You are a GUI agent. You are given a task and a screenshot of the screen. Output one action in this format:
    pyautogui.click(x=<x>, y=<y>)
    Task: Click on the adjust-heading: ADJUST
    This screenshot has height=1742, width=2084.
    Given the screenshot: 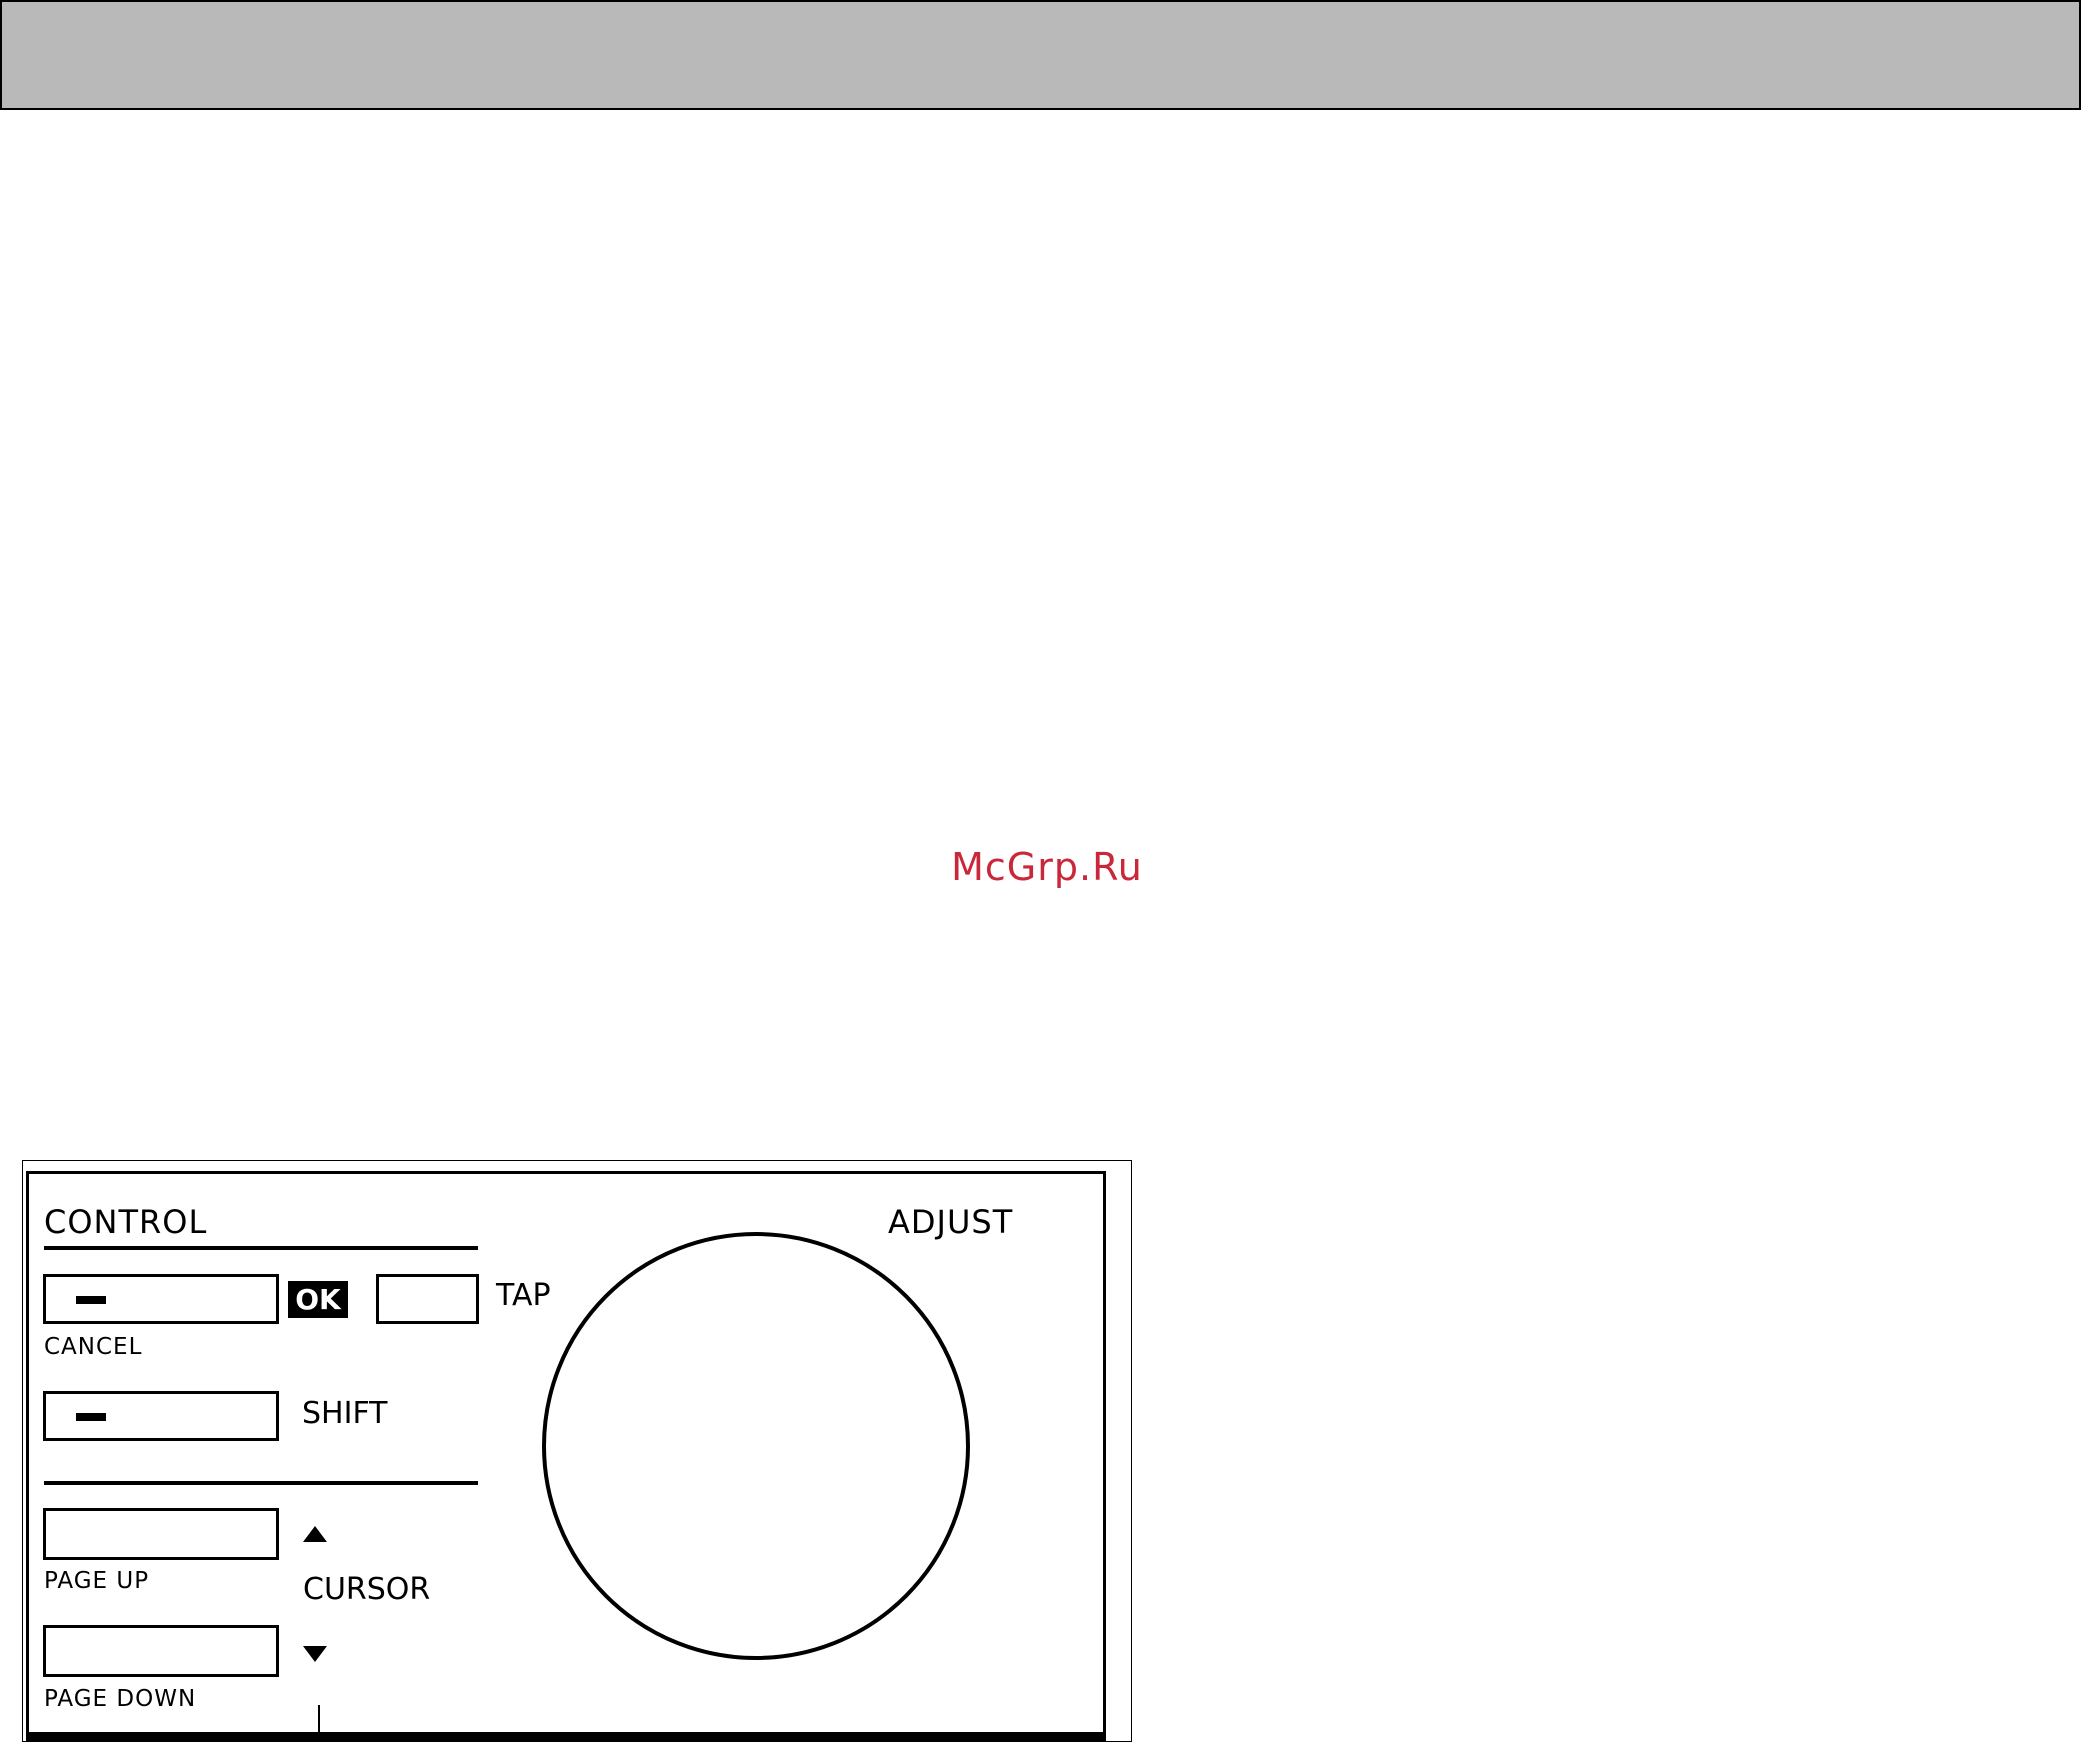 What is the action you would take?
    pyautogui.click(x=951, y=1222)
    